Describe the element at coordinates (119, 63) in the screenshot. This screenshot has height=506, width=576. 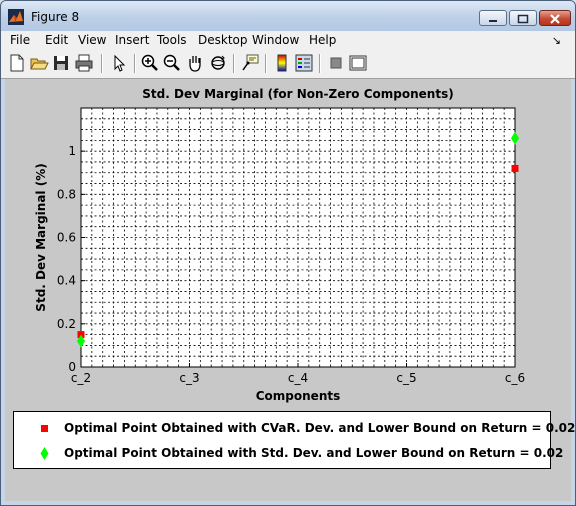
I see `edit-plot-arrow-icon` at that location.